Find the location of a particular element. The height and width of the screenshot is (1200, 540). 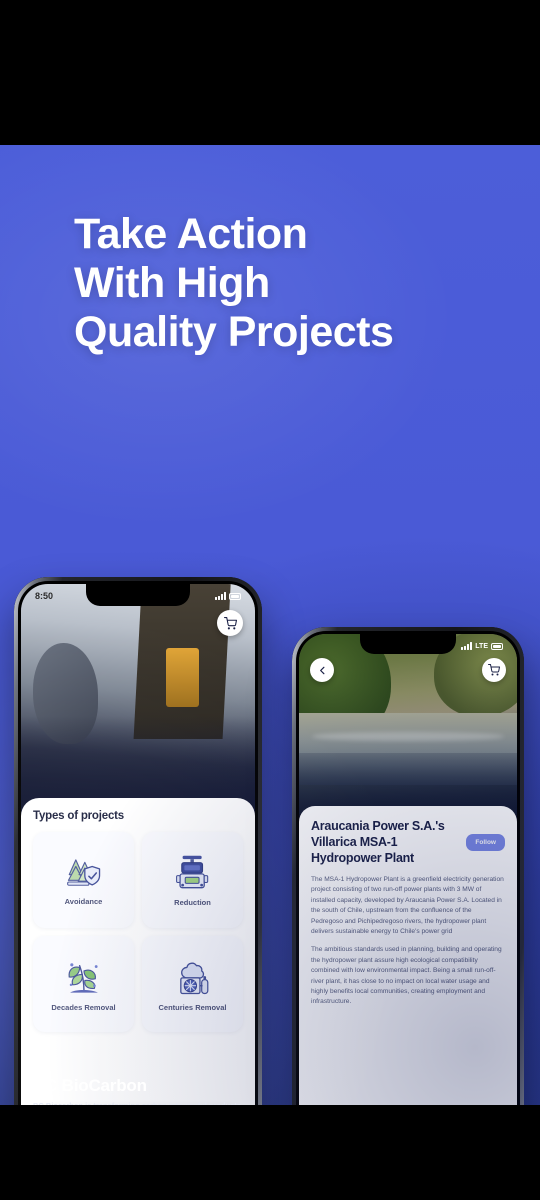

headline-line-3: Quality Projects is located at coordinates (234, 332).